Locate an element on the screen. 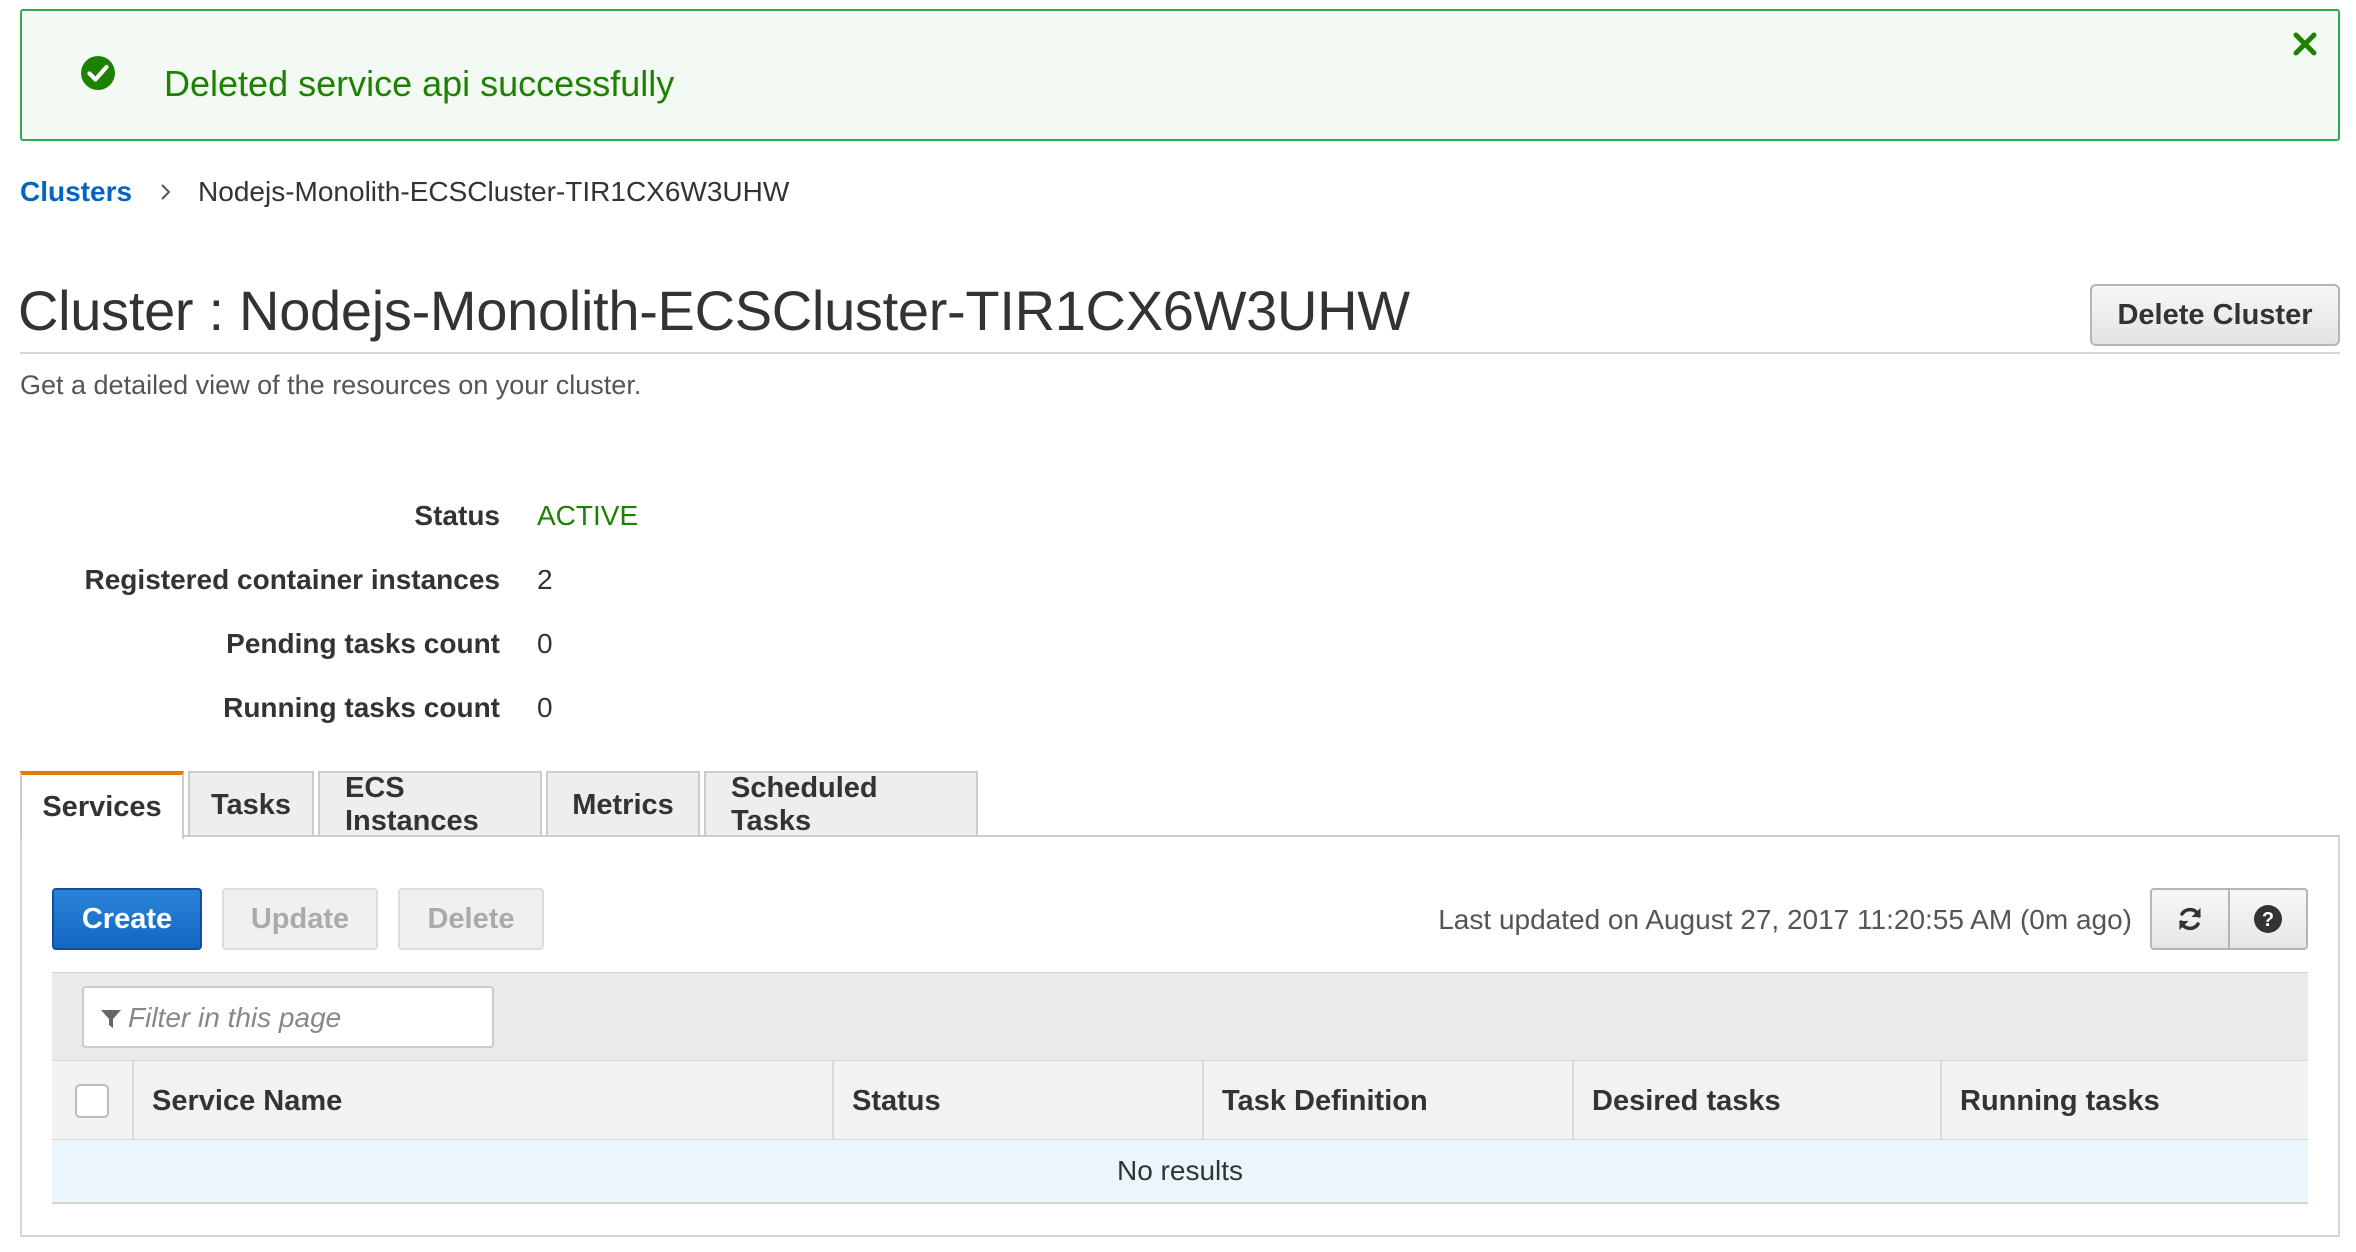 The image size is (2356, 1252). filter-field is located at coordinates (288, 1017).